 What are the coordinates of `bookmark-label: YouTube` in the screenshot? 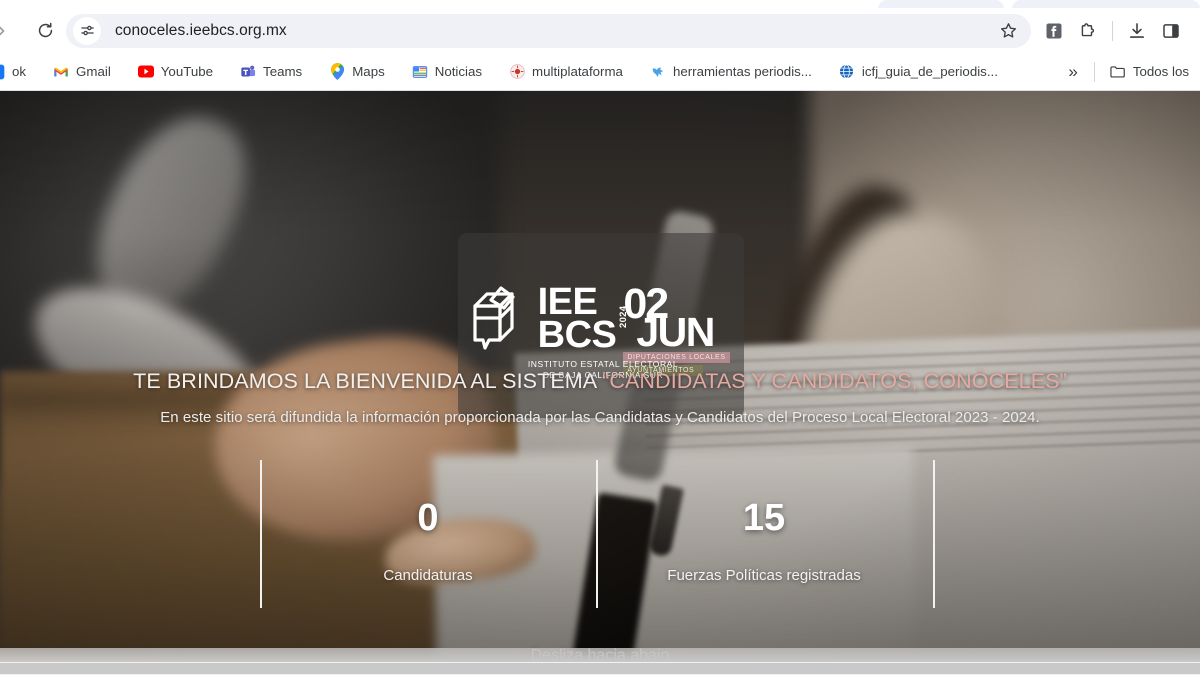 It's located at (187, 71).